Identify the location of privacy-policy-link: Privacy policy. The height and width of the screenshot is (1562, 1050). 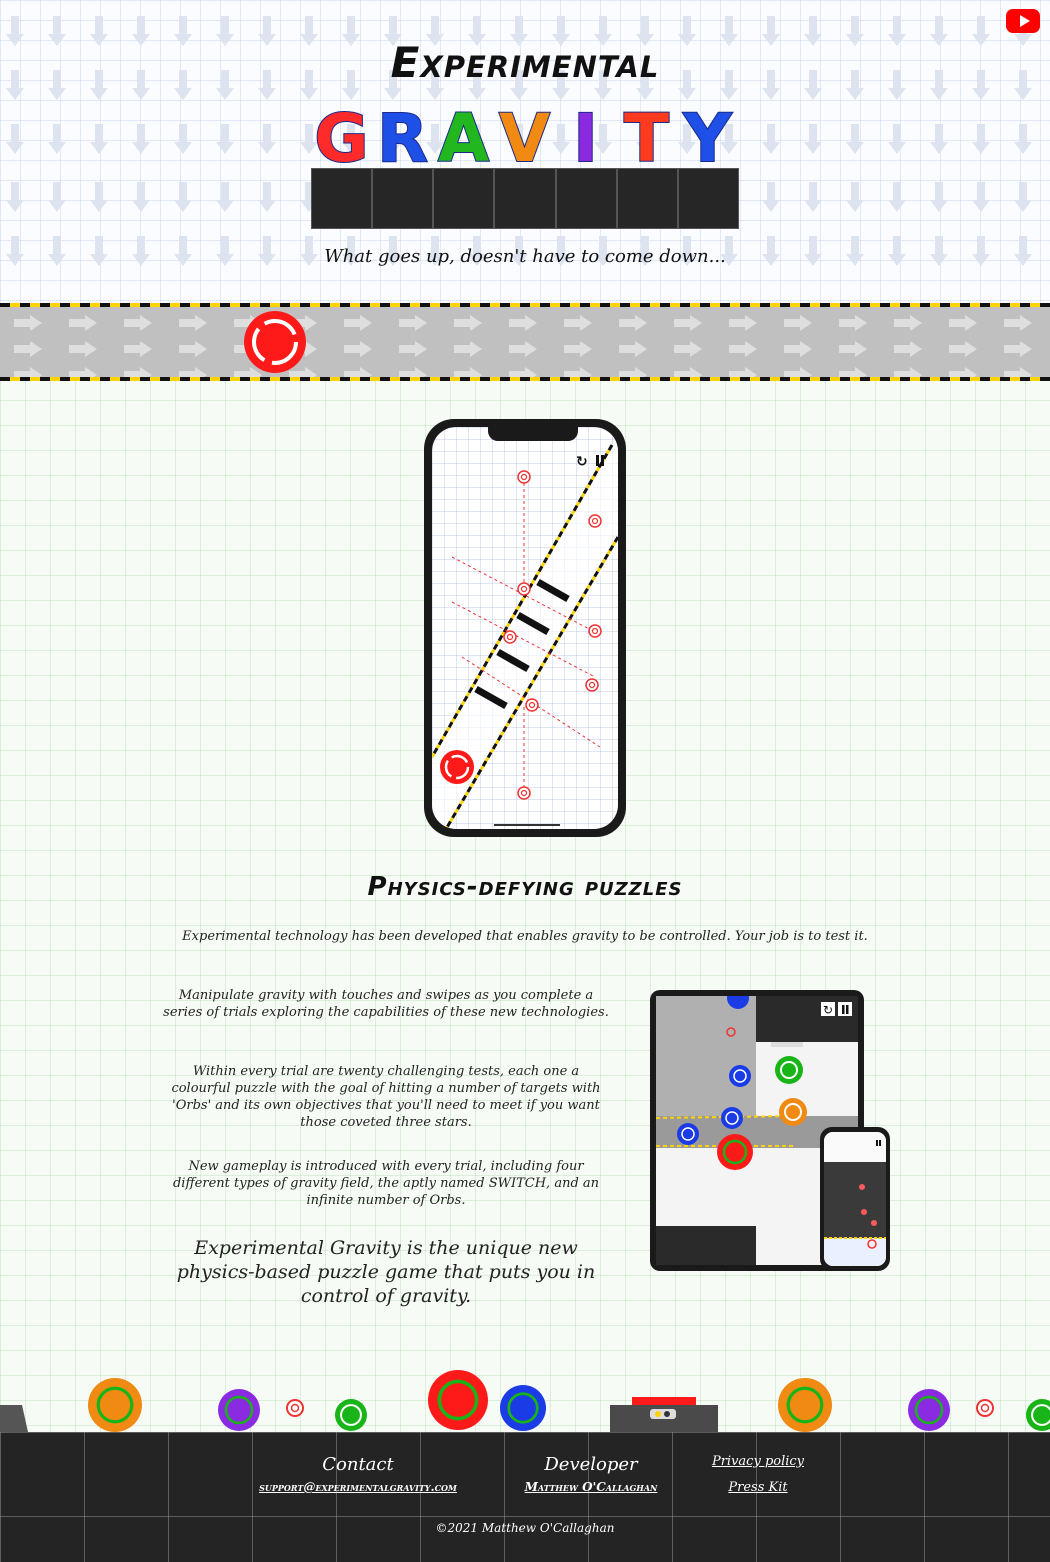
(758, 1461).